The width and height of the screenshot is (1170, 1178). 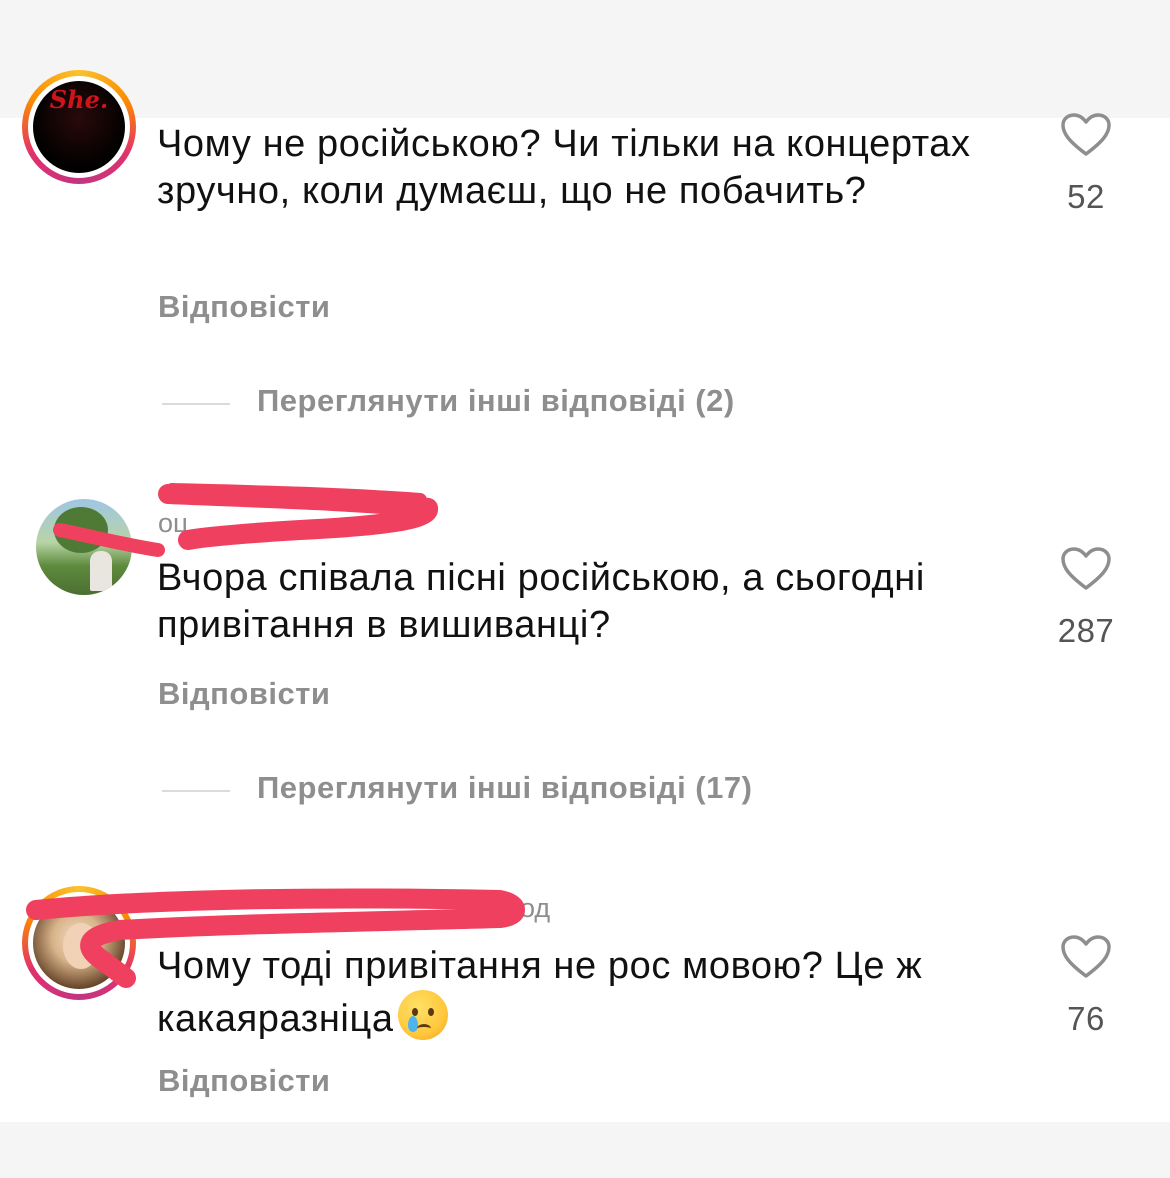 What do you see at coordinates (1086, 986) in the screenshot?
I see `like-group: 76` at bounding box center [1086, 986].